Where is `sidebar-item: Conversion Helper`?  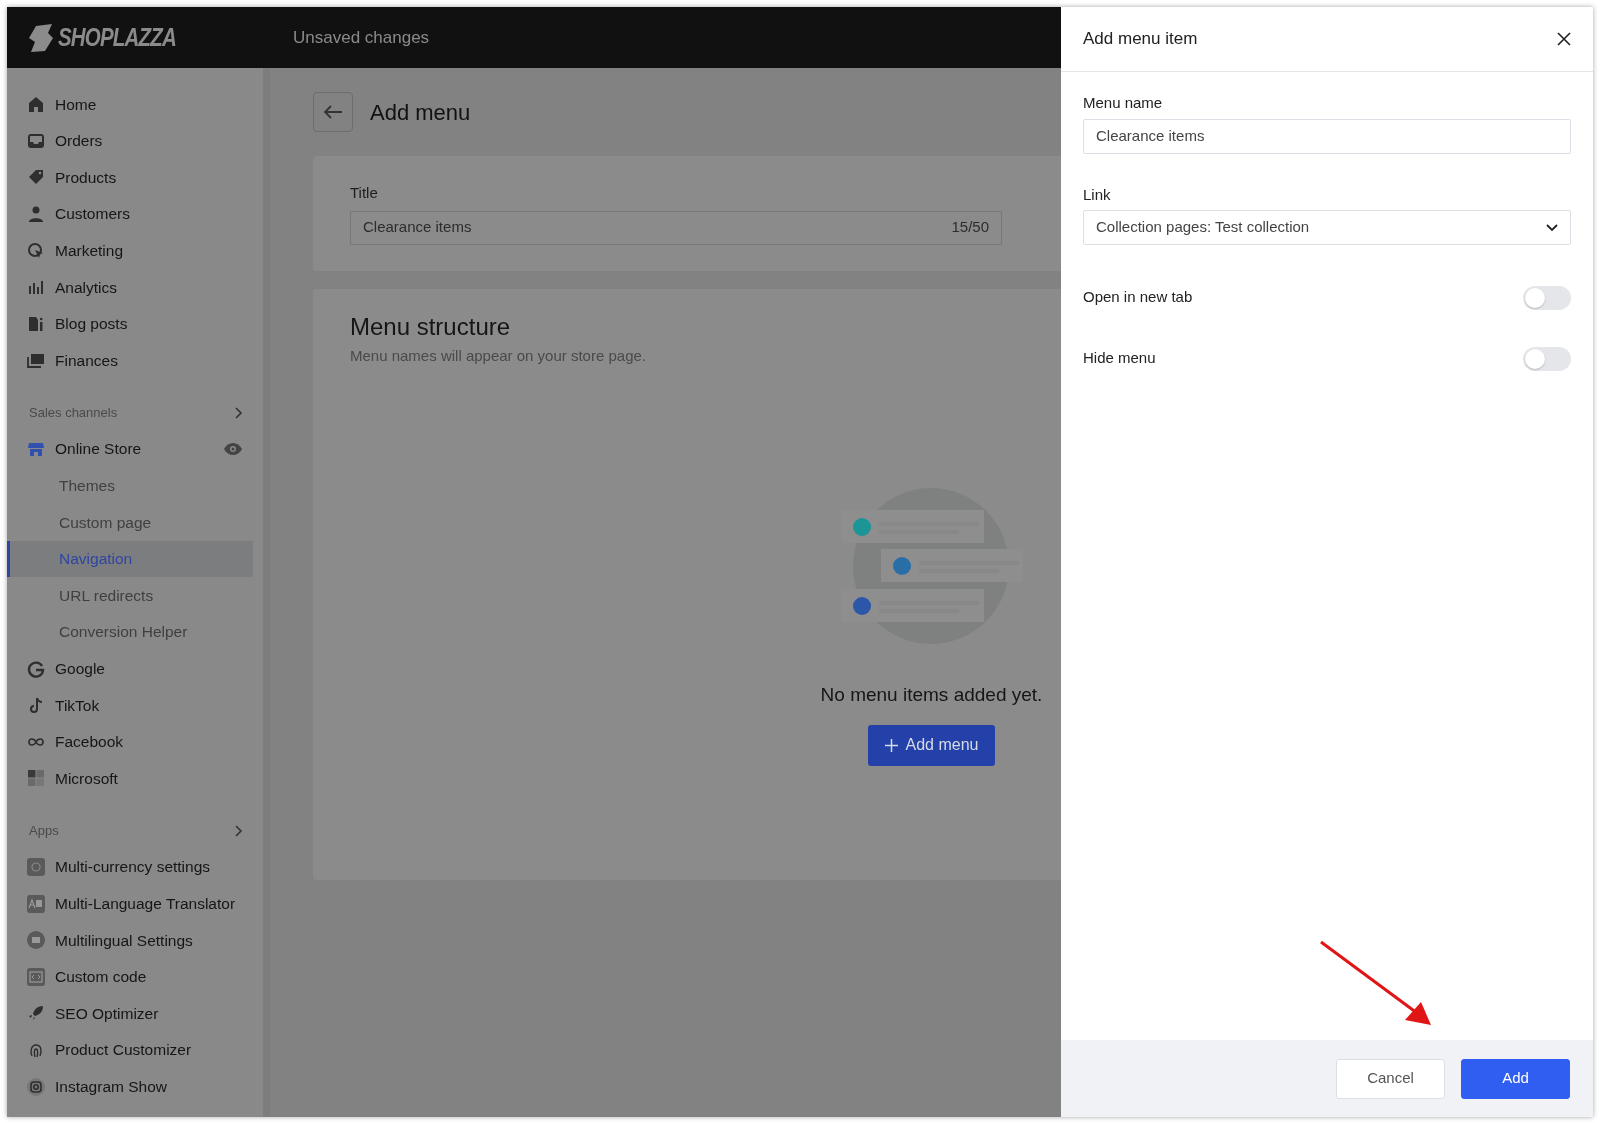 sidebar-item: Conversion Helper is located at coordinates (135, 632).